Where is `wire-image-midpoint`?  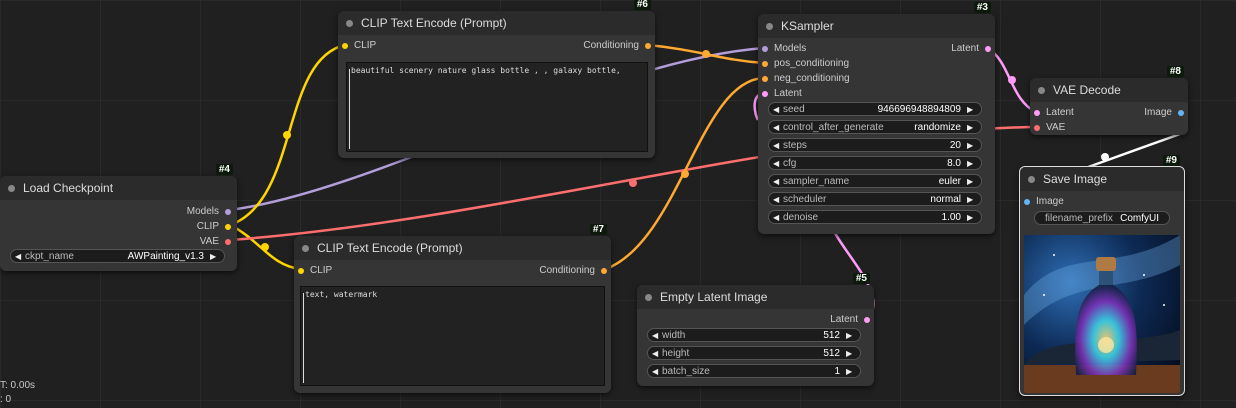 wire-image-midpoint is located at coordinates (1105, 157).